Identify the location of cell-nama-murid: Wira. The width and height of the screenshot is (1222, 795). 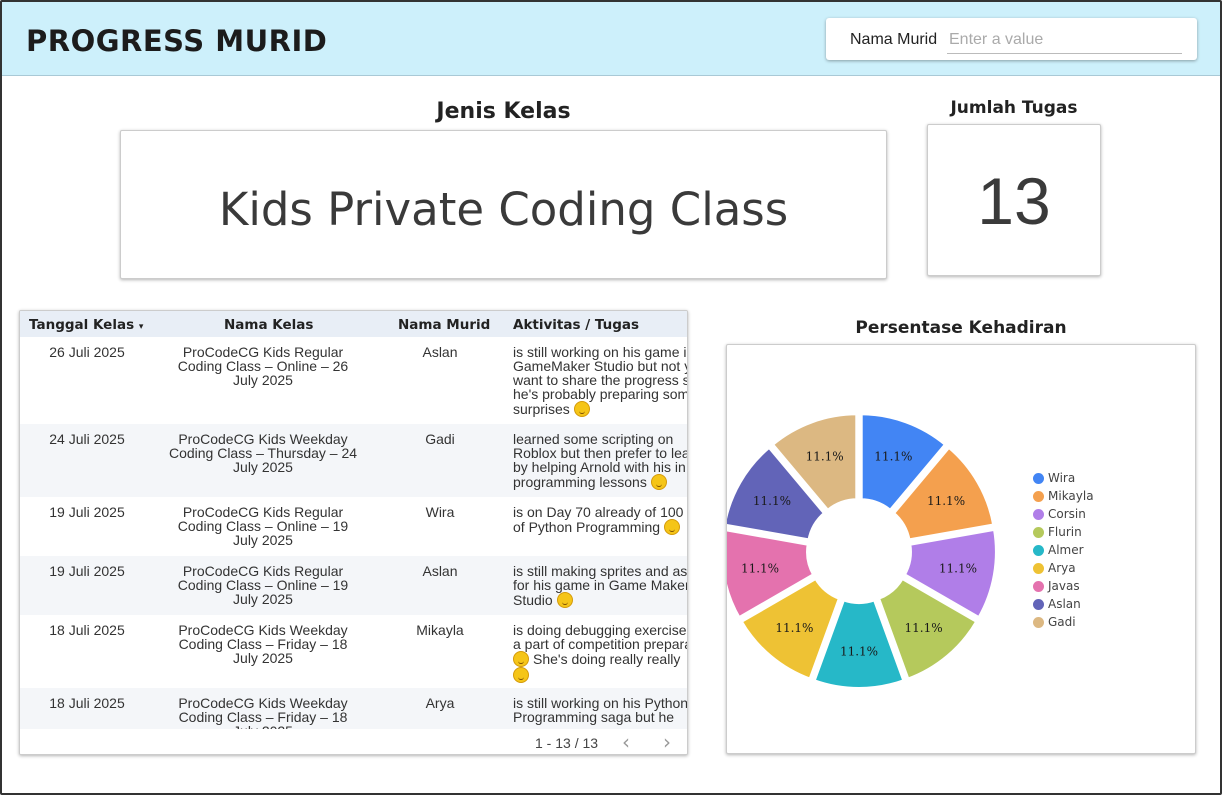
(440, 512).